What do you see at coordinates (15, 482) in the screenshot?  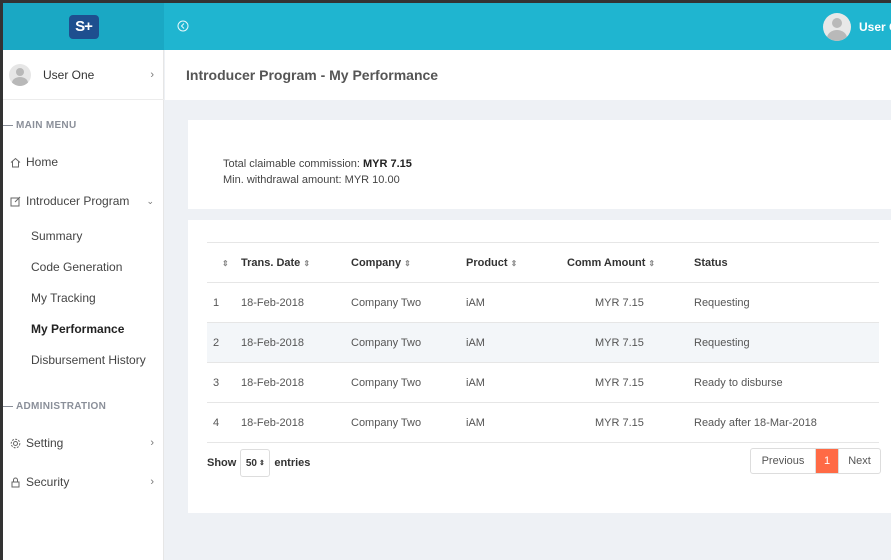 I see `lock-icon` at bounding box center [15, 482].